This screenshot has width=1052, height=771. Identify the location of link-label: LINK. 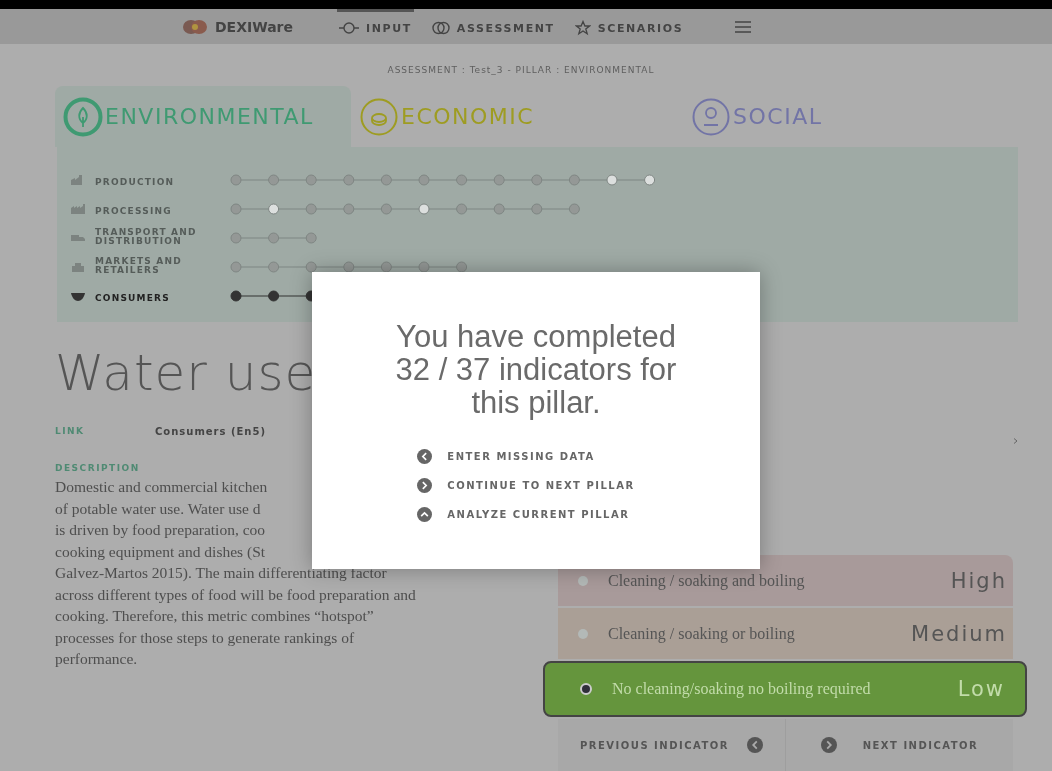
(70, 431).